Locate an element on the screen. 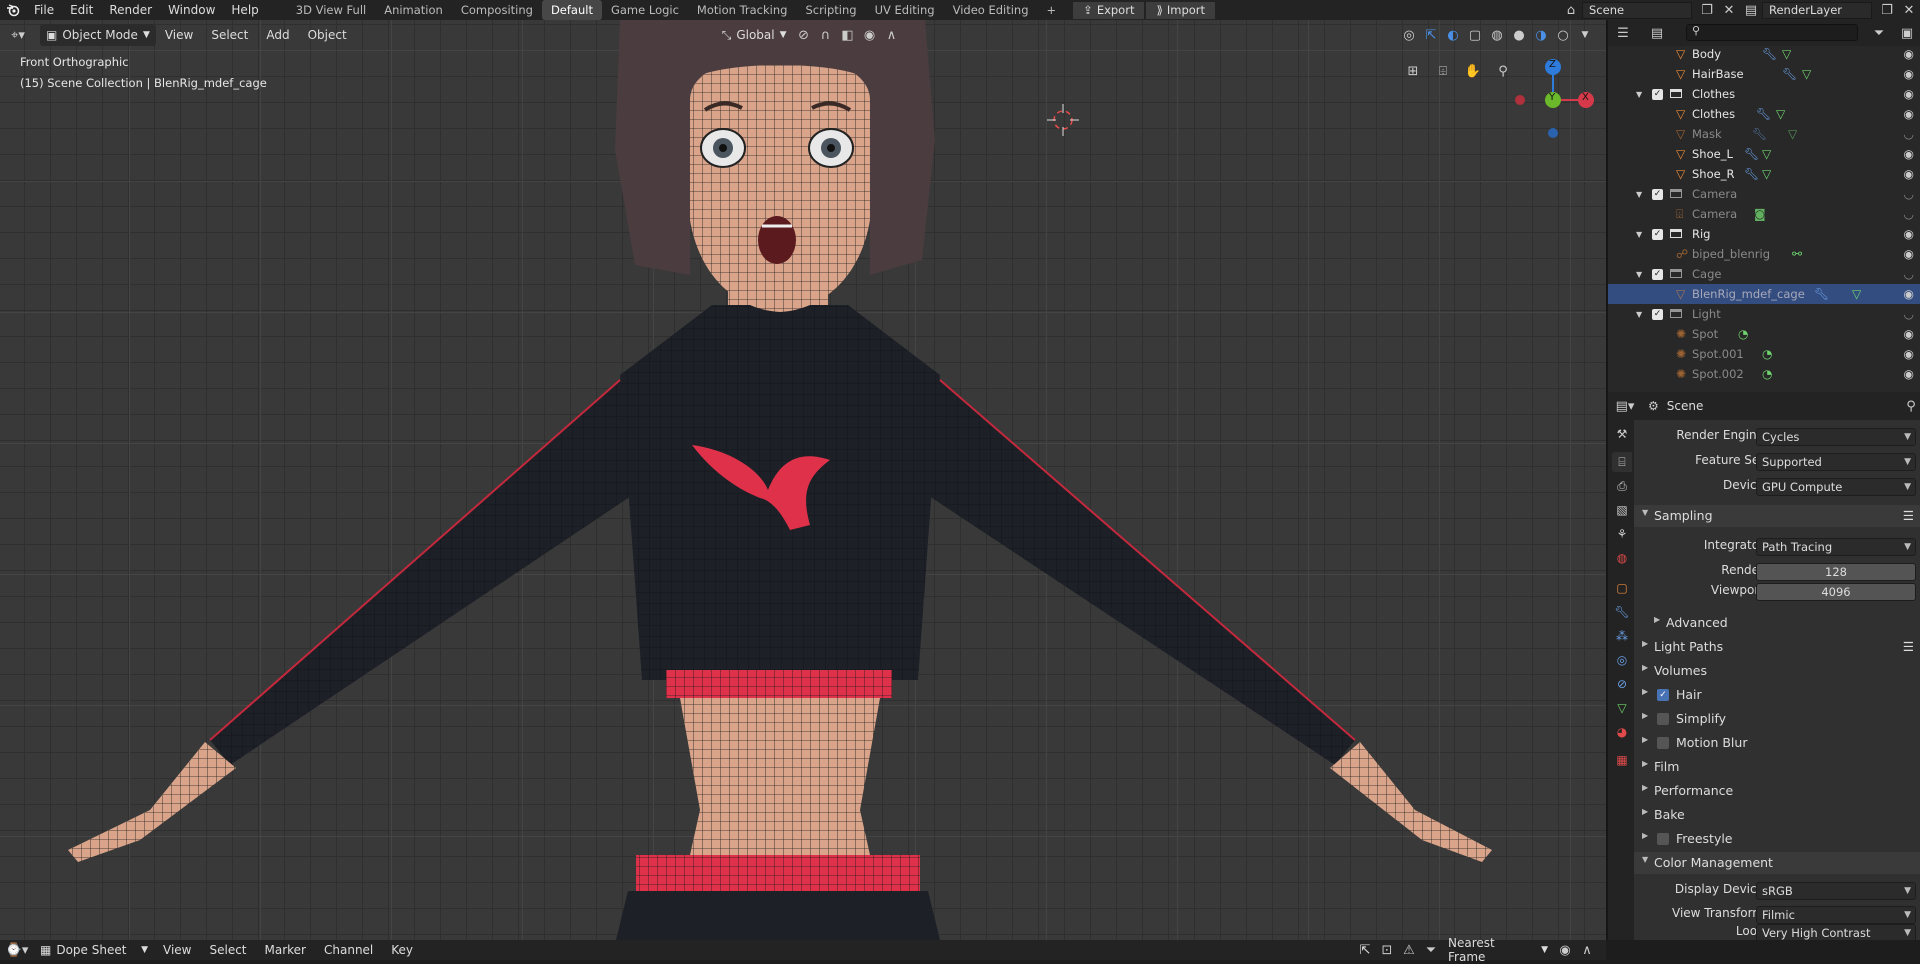  timeline-menu-marker: Marker is located at coordinates (285, 950).